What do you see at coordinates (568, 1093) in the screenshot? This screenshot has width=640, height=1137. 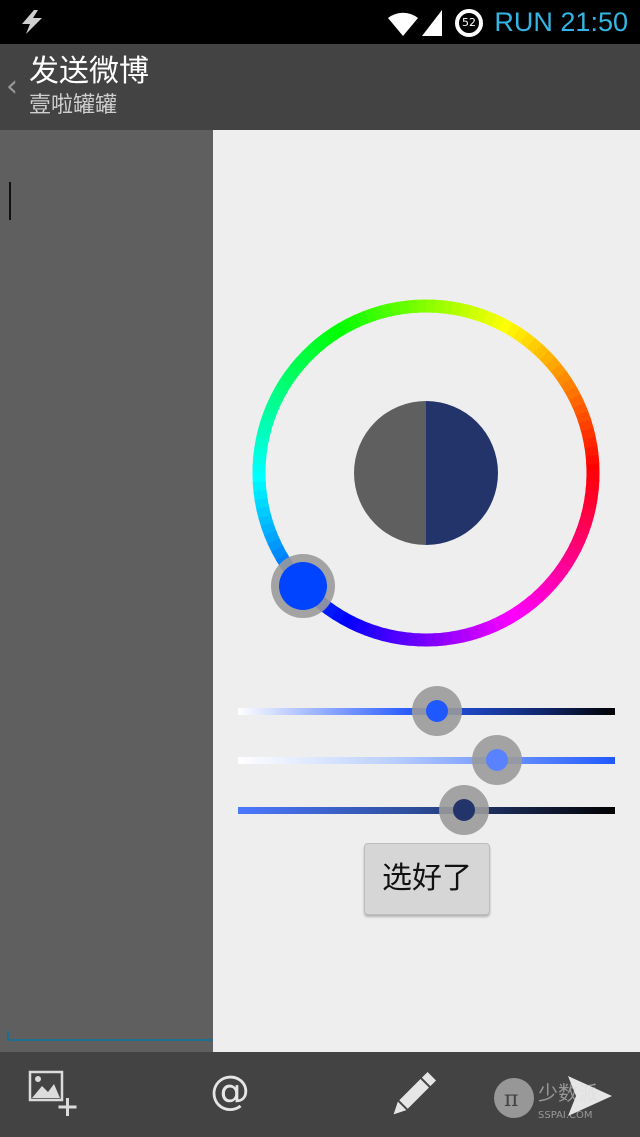 I see `svg-text: 少数派` at bounding box center [568, 1093].